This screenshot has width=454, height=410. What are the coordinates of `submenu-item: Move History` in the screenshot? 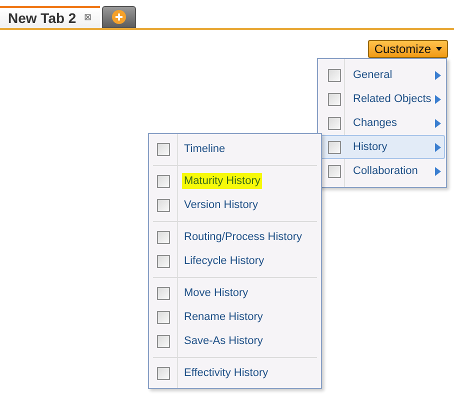 It's located at (216, 293).